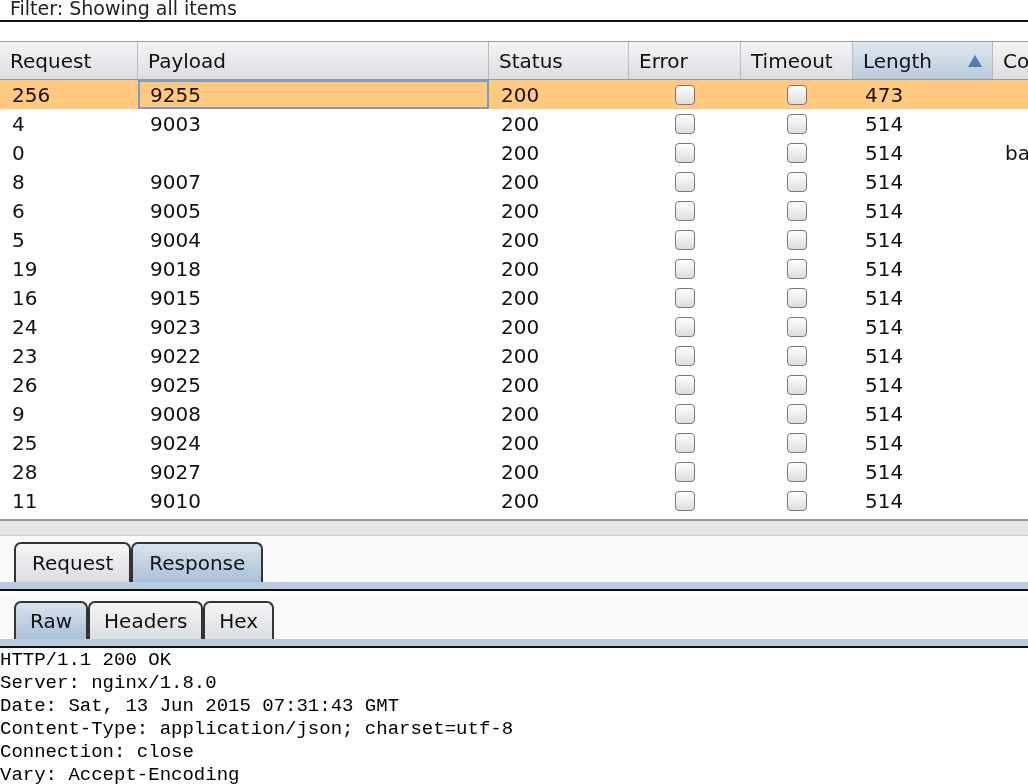  I want to click on table-cell-text: 9025, so click(175, 385).